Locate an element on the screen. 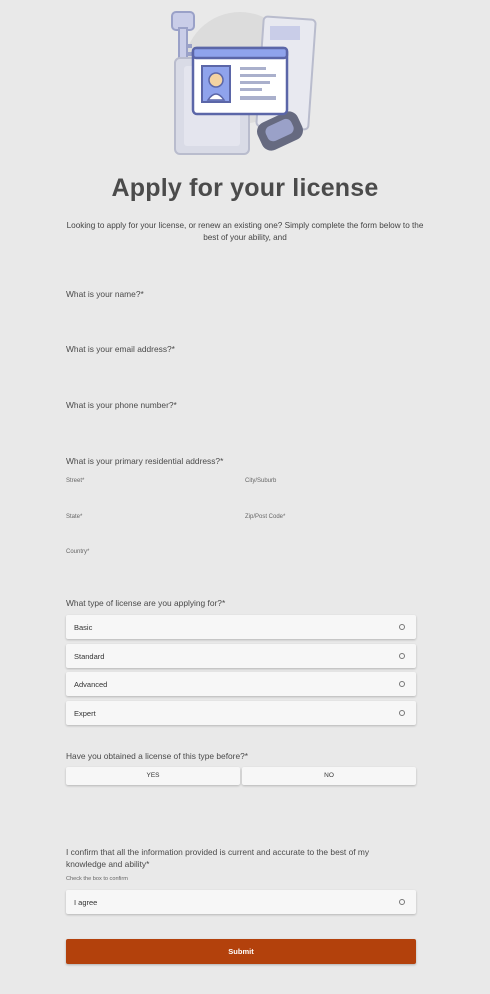 This screenshot has height=994, width=490. no-button: NO is located at coordinates (329, 776).